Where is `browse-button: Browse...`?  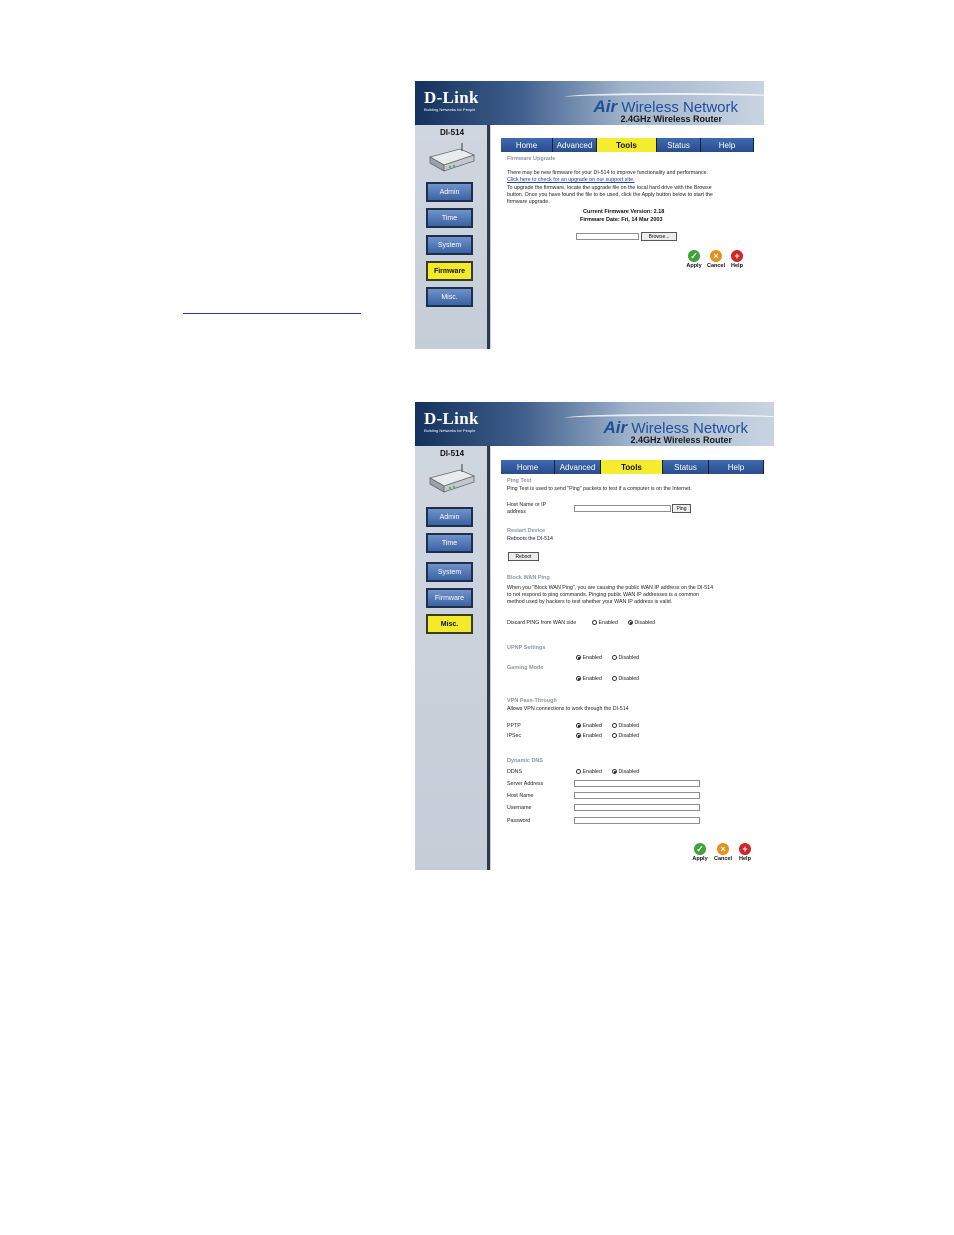
browse-button: Browse... is located at coordinates (659, 236).